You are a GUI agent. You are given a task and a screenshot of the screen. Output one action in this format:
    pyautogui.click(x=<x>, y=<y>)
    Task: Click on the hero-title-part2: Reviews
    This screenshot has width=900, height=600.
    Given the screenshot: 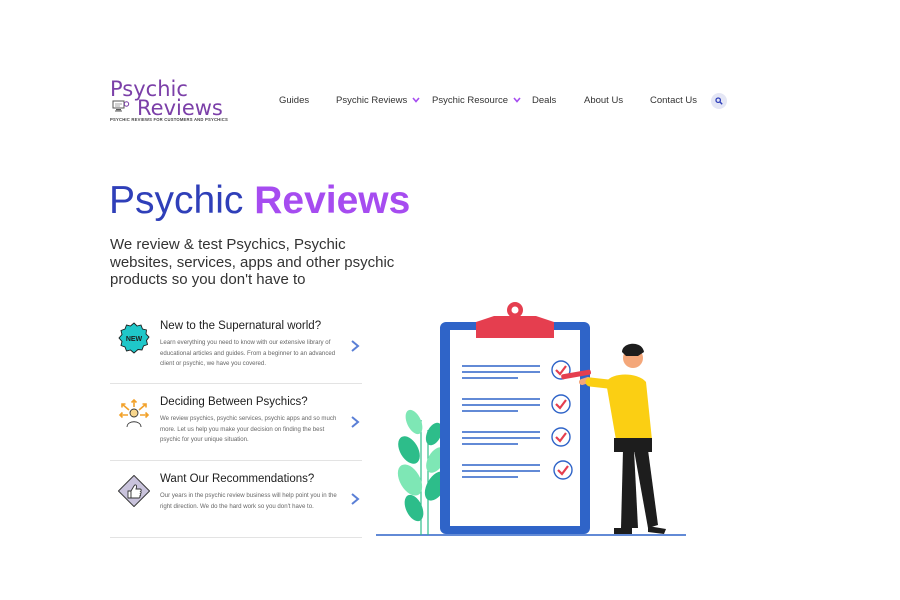 What is the action you would take?
    pyautogui.click(x=332, y=200)
    